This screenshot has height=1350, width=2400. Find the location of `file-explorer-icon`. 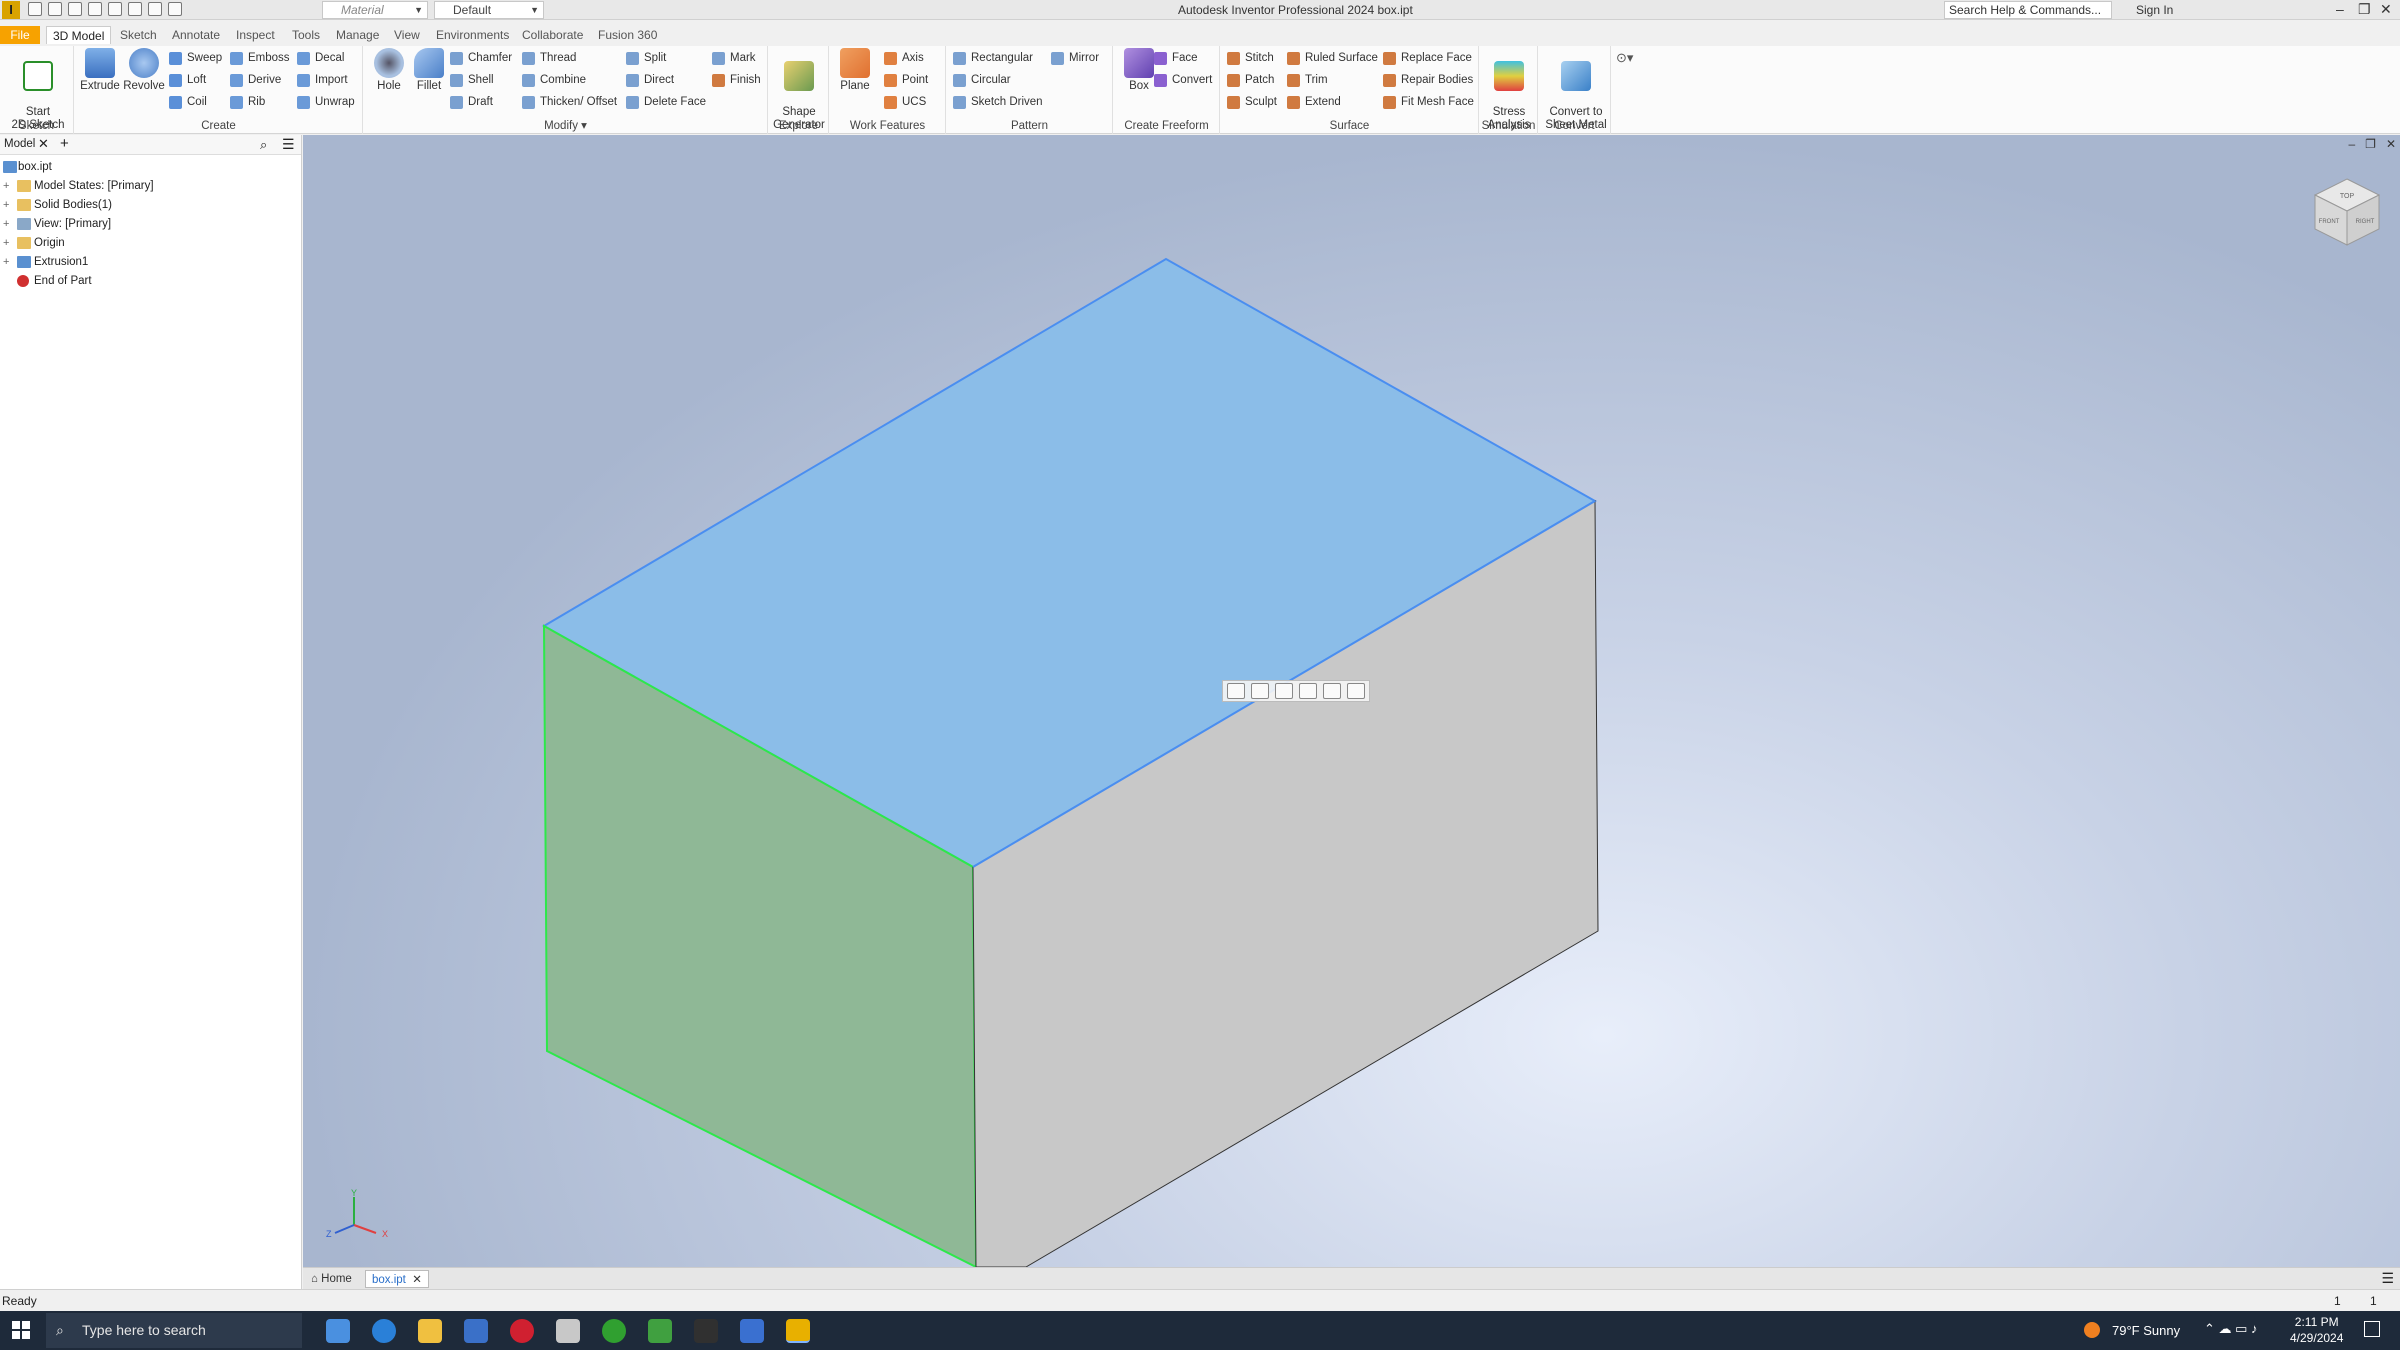

file-explorer-icon is located at coordinates (430, 1331).